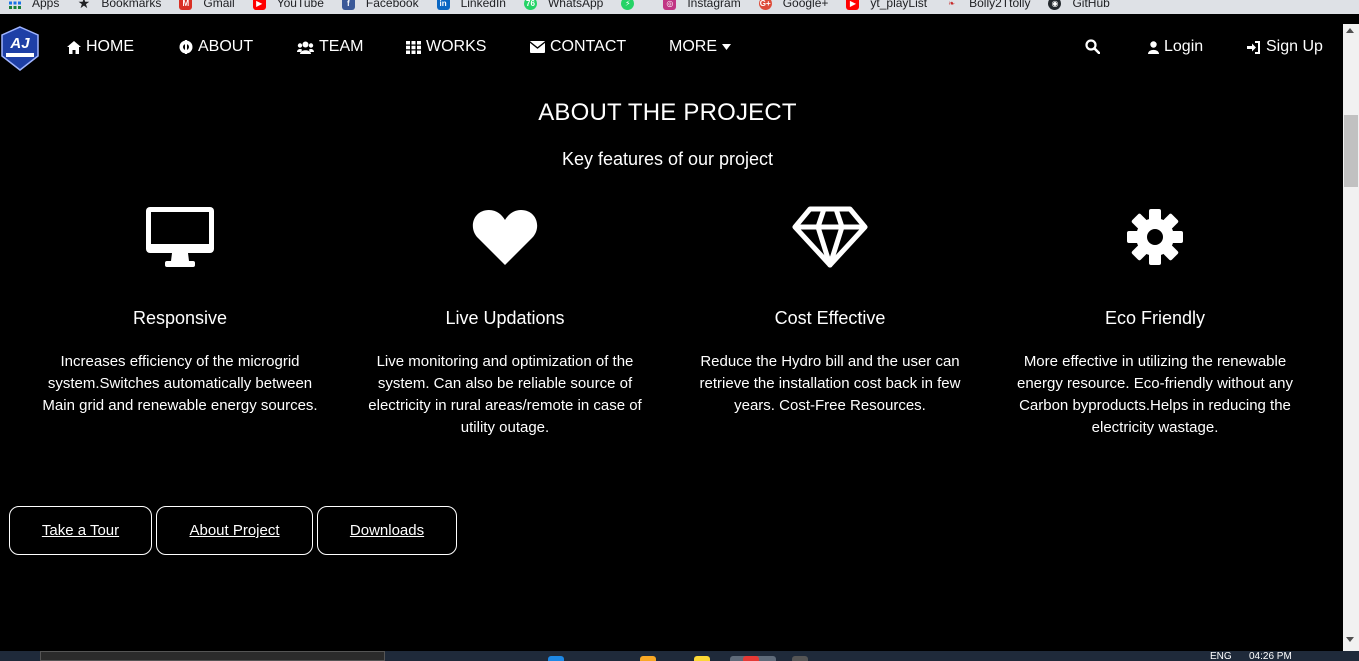 This screenshot has height=661, width=1359. I want to click on signup-link: Sign Up, so click(1285, 47).